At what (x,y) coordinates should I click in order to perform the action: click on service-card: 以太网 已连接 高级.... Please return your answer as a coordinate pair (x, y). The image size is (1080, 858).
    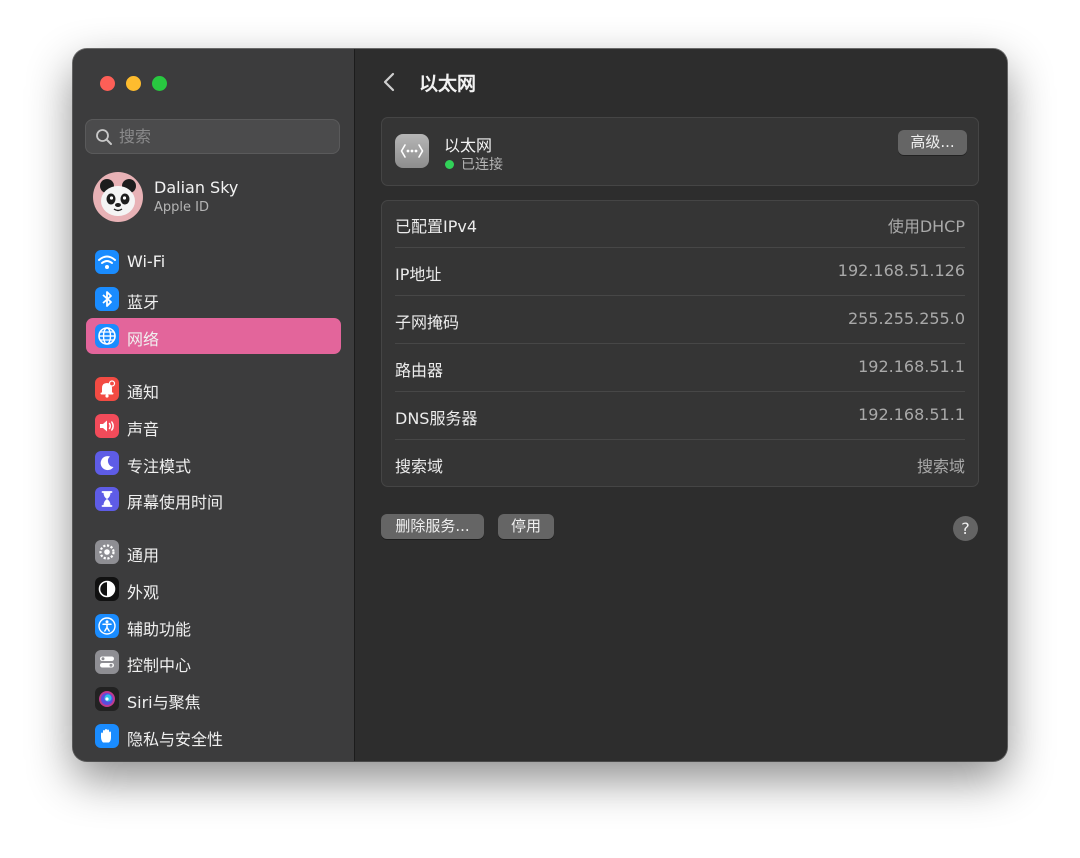
    Looking at the image, I should click on (680, 151).